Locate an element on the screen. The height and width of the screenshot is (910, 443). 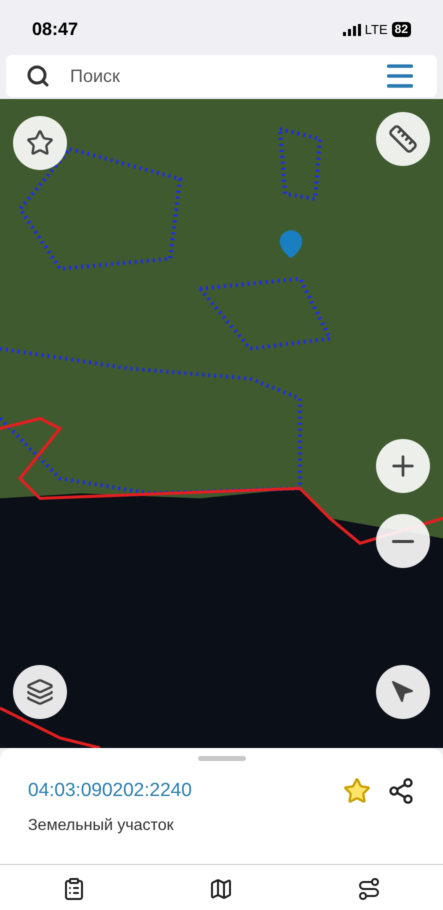
network-label: LTE is located at coordinates (376, 29).